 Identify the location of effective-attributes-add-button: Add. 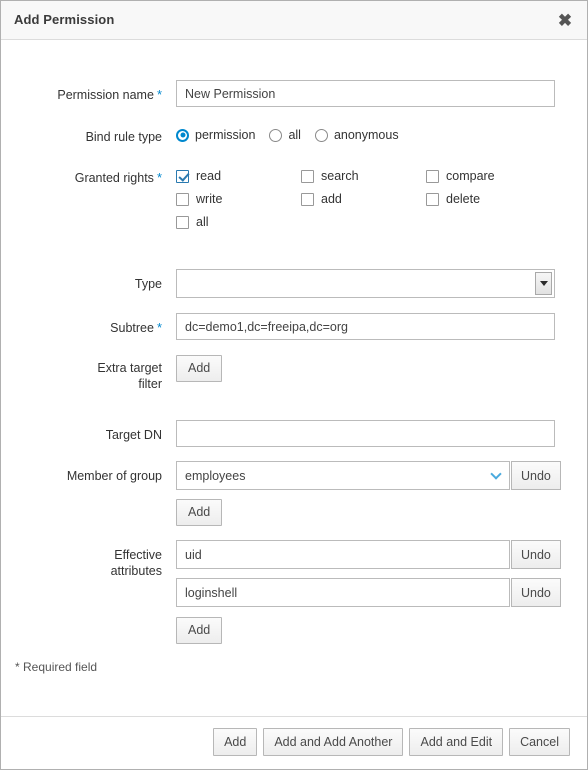
(199, 630).